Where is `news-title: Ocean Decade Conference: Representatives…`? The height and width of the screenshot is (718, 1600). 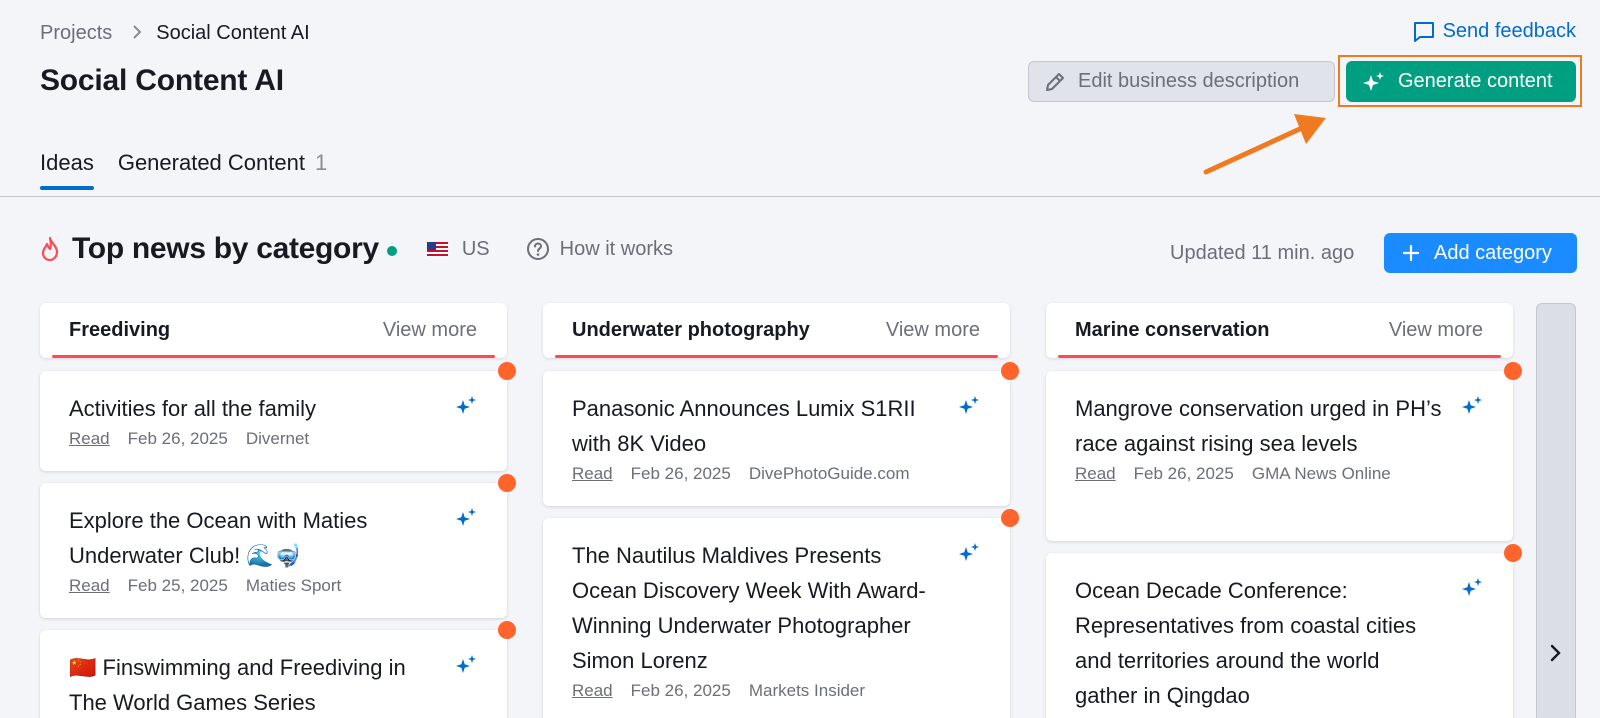 news-title: Ocean Decade Conference: Representatives… is located at coordinates (1246, 643).